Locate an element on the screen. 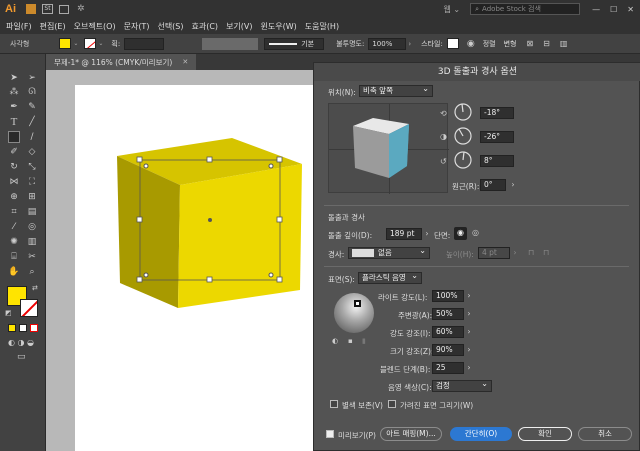 The image size is (640, 451). more-options-icon: ▥ is located at coordinates (564, 43).